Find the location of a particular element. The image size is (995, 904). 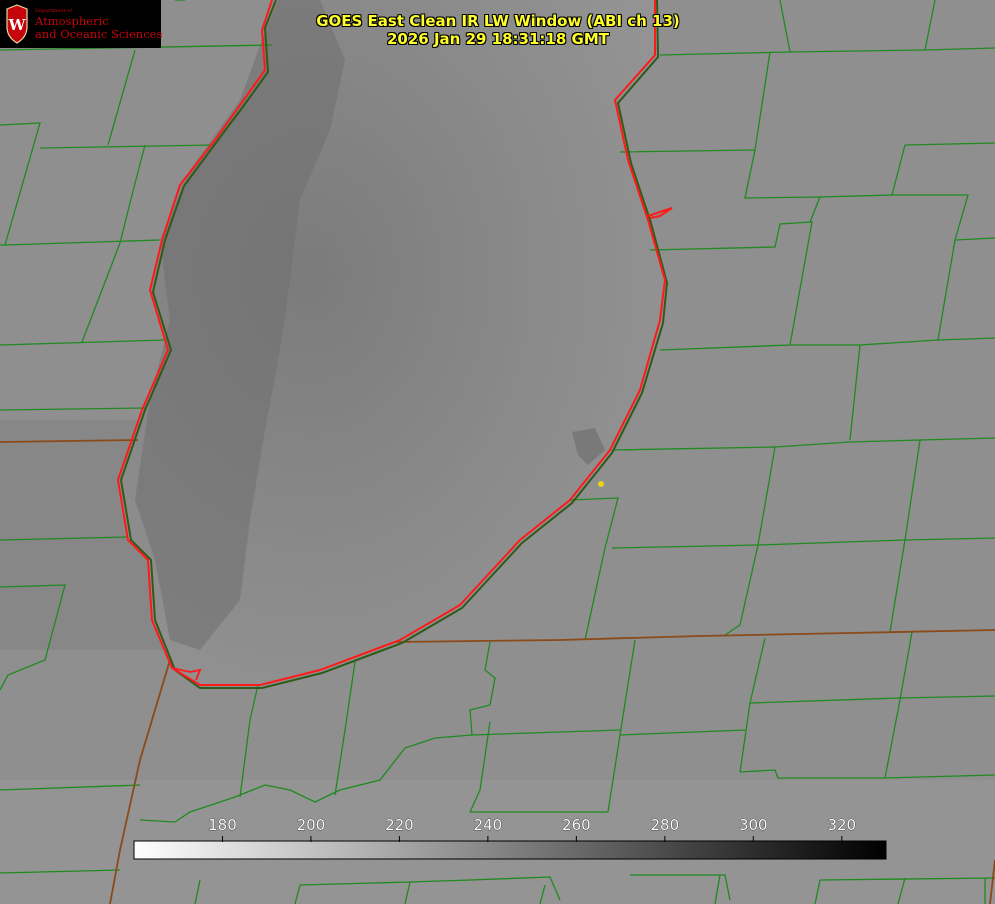

logo-line-atmospheric: Atmospheric is located at coordinates (72, 21).